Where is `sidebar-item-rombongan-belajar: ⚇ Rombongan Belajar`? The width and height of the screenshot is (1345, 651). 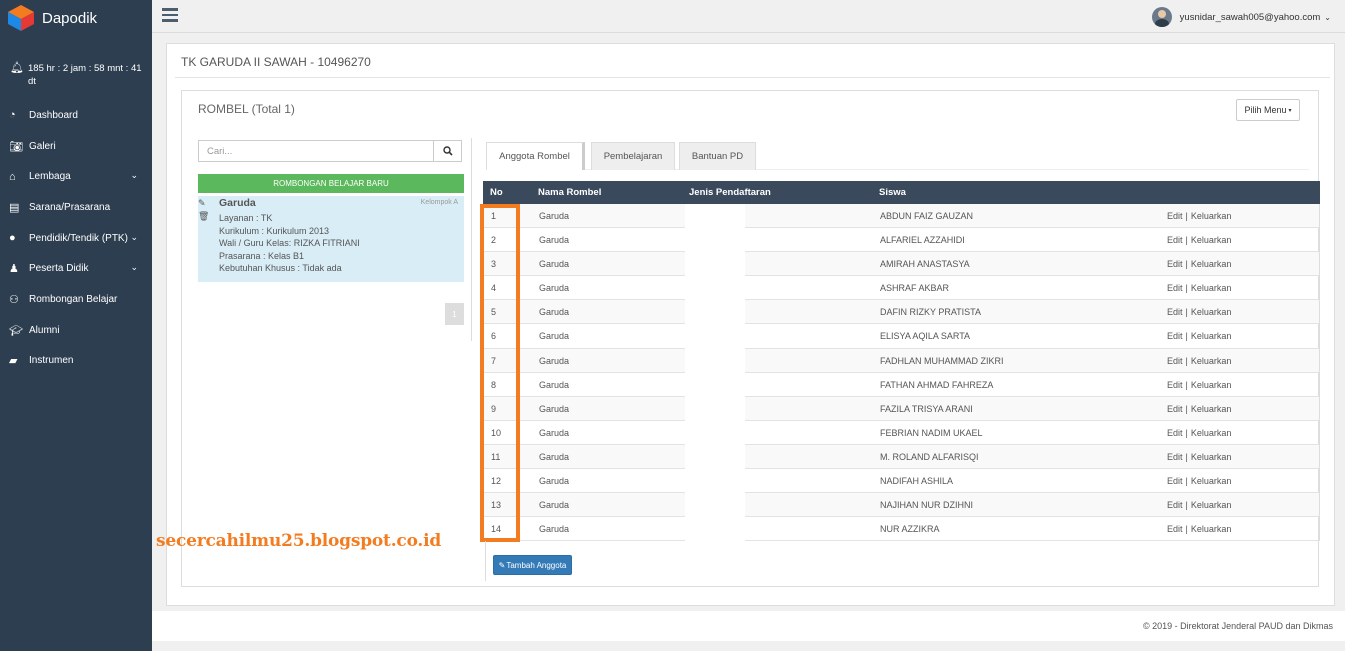 sidebar-item-rombongan-belajar: ⚇ Rombongan Belajar is located at coordinates (76, 299).